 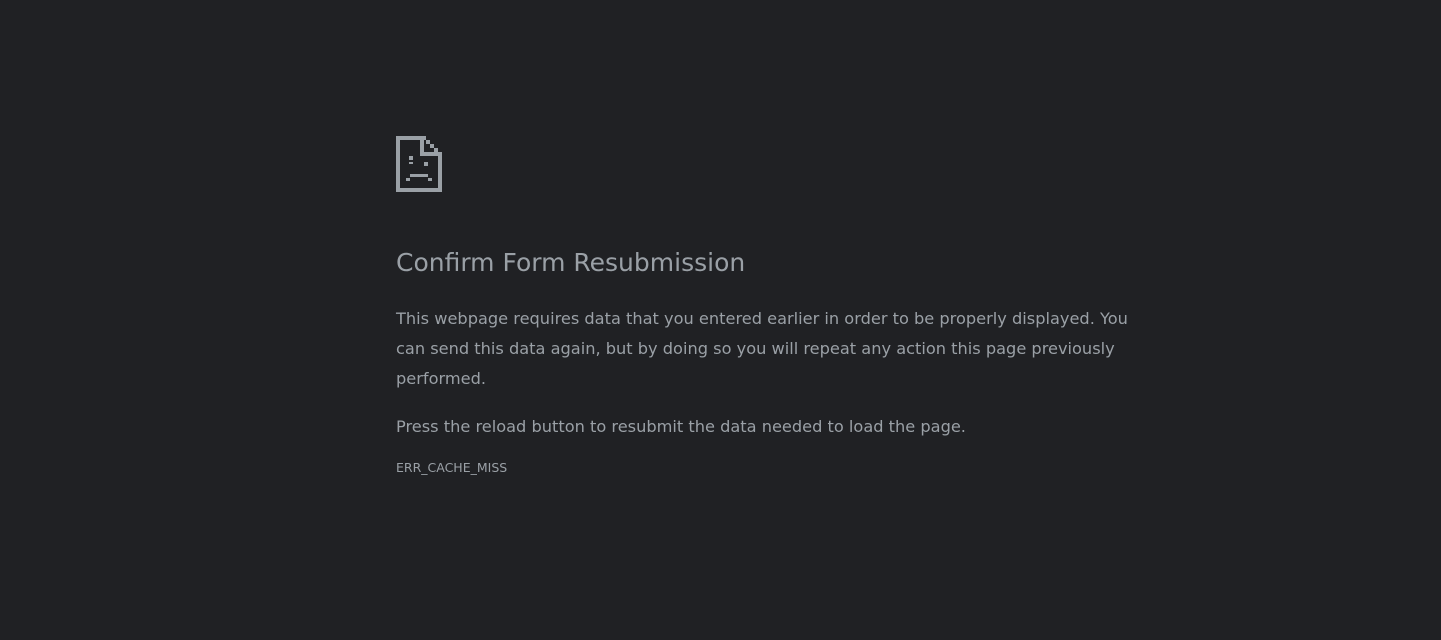 What do you see at coordinates (452, 467) in the screenshot?
I see `error-code: ERR_CACHE_MISS` at bounding box center [452, 467].